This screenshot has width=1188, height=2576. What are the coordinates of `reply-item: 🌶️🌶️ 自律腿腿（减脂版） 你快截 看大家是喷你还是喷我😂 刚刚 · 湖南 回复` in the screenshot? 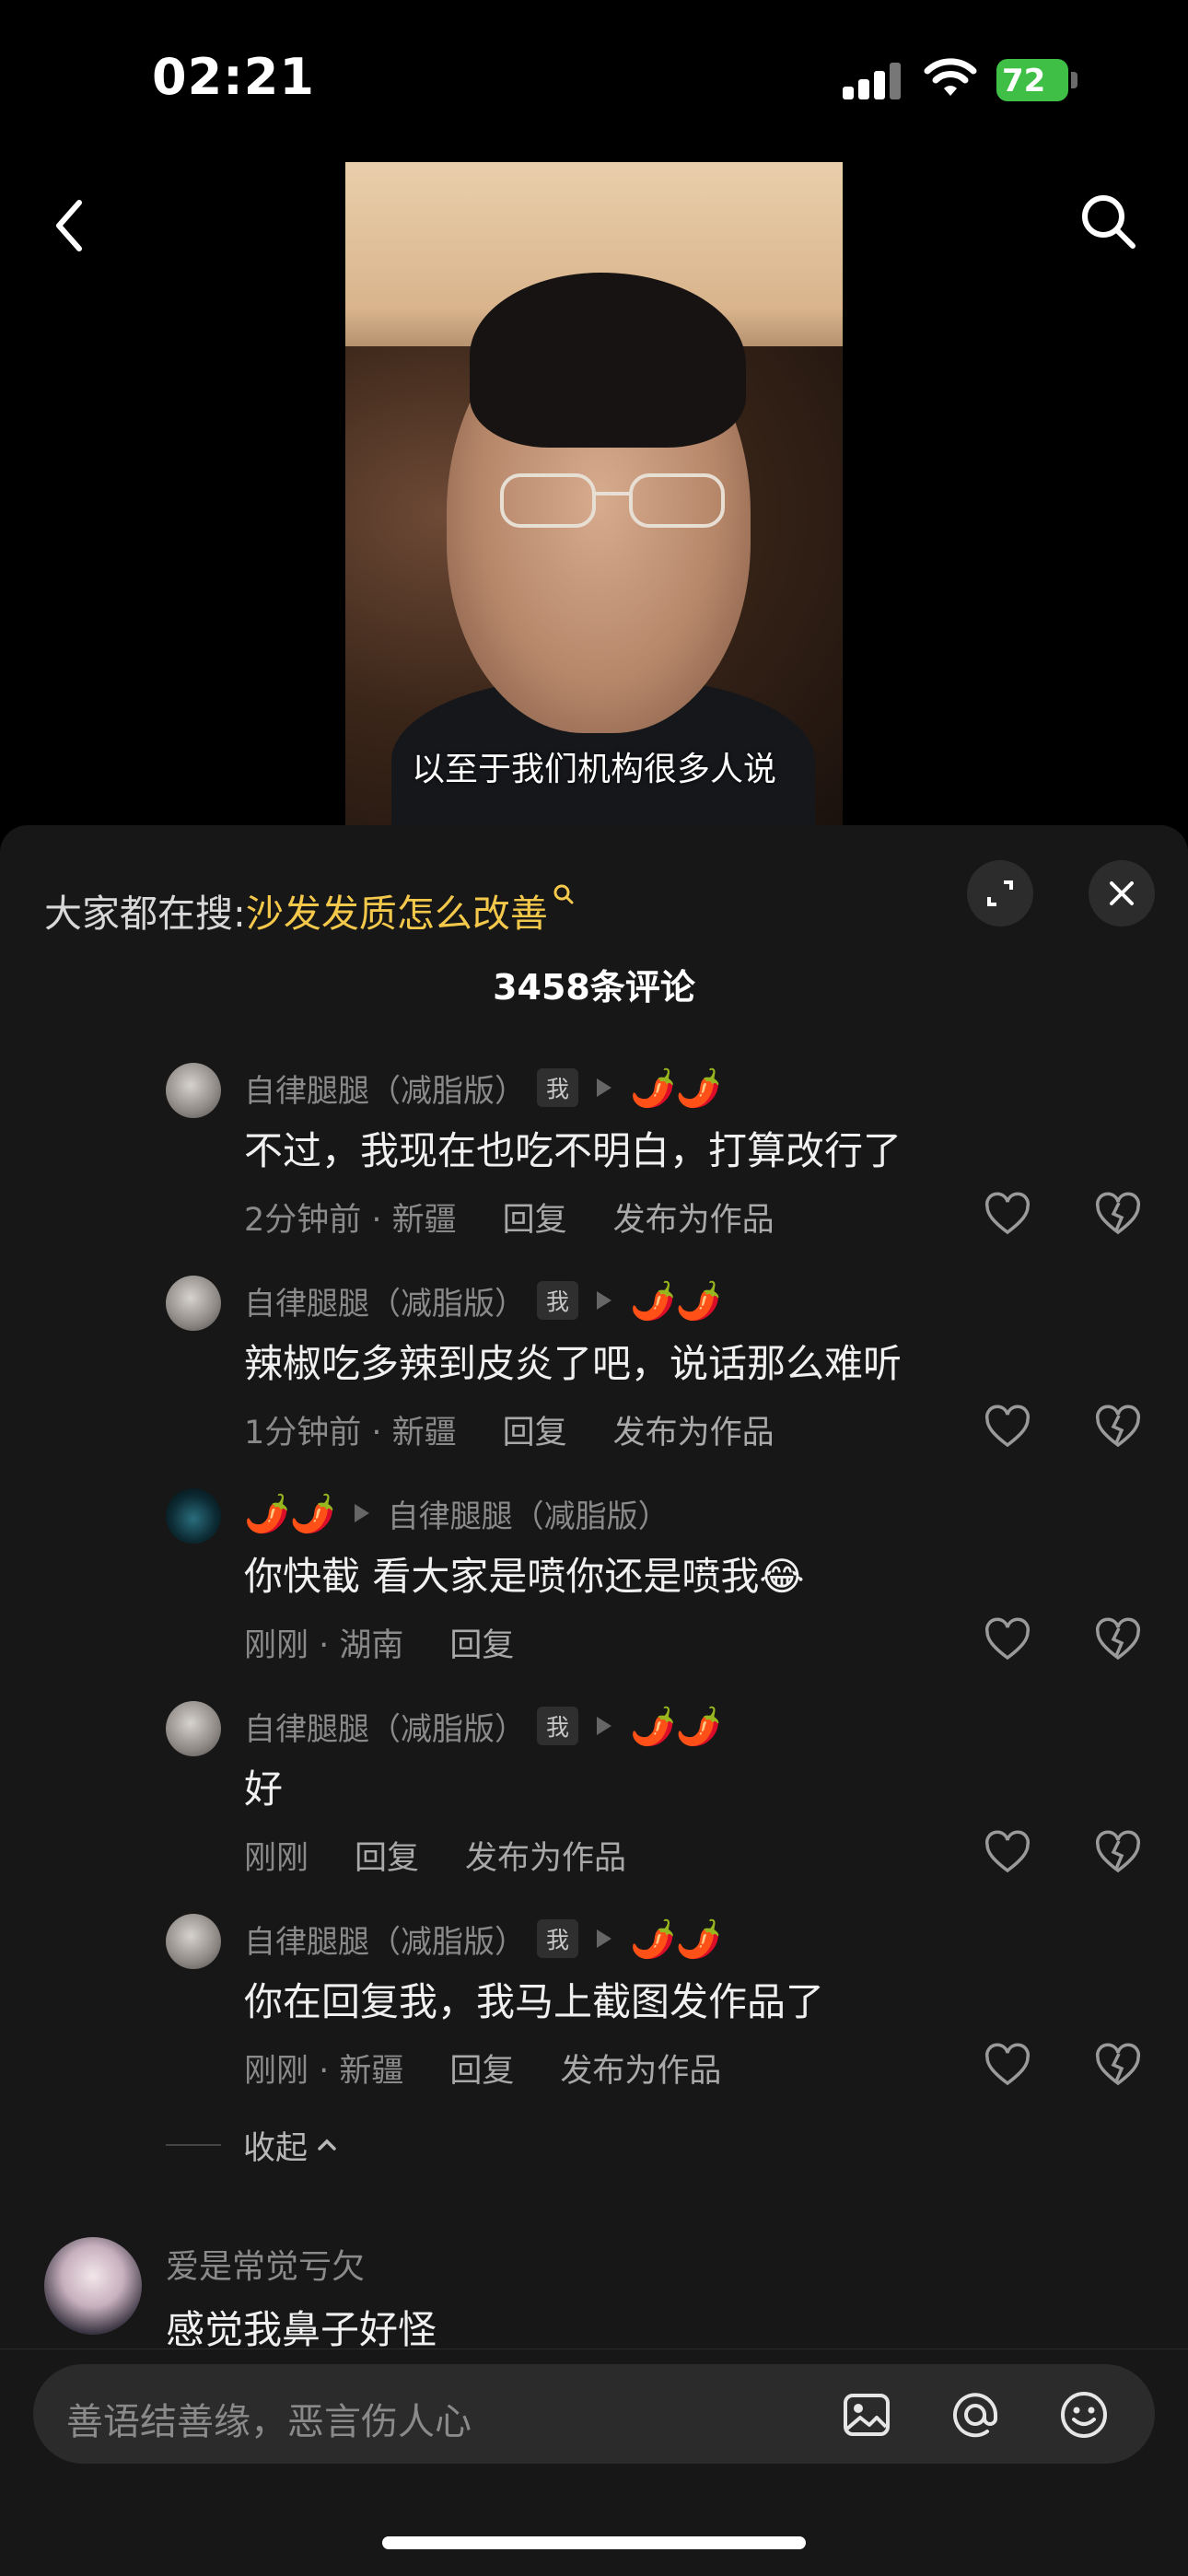 It's located at (594, 1587).